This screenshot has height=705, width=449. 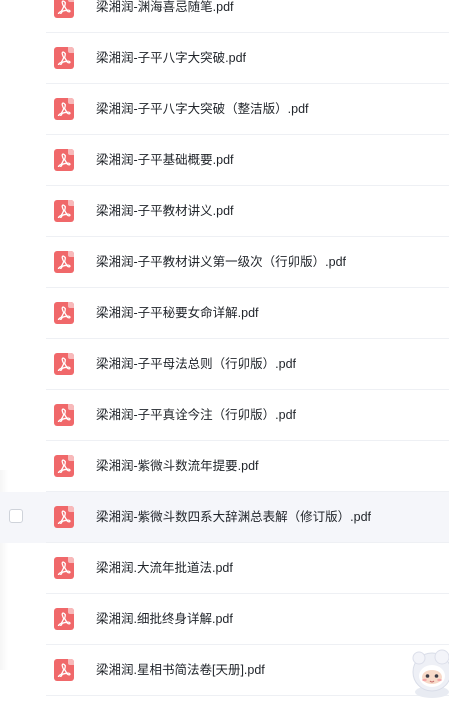 I want to click on file-row: 梁湘润-子平秘要女命详解.pdf, so click(x=224, y=313).